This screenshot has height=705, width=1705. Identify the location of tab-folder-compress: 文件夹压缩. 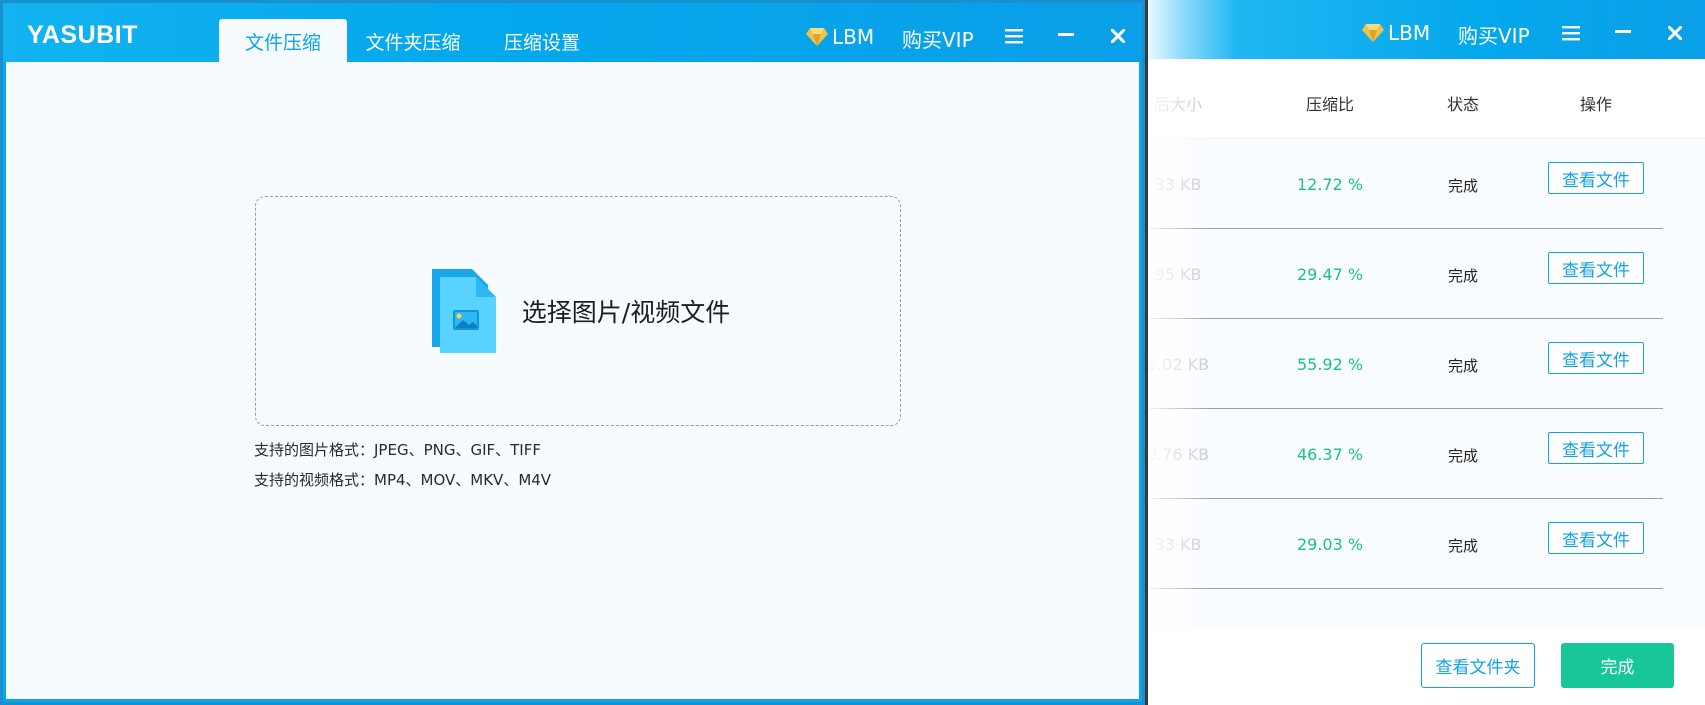
(413, 41).